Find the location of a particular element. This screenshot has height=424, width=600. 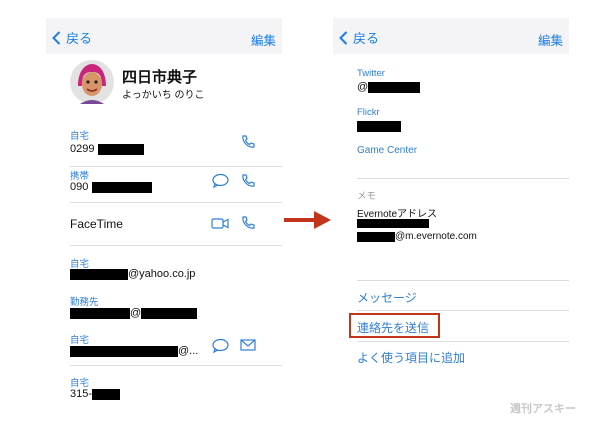

twitter-value: @ is located at coordinates (389, 87).